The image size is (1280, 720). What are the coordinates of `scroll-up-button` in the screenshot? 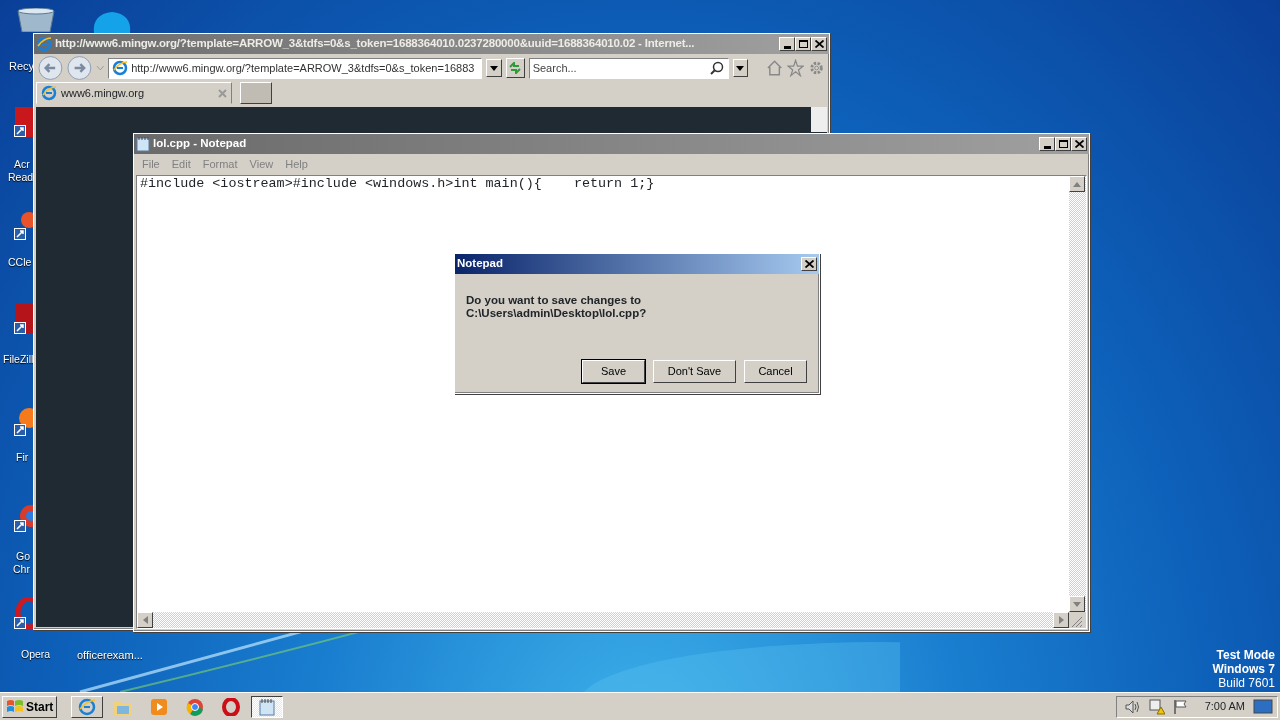 It's located at (1077, 184).